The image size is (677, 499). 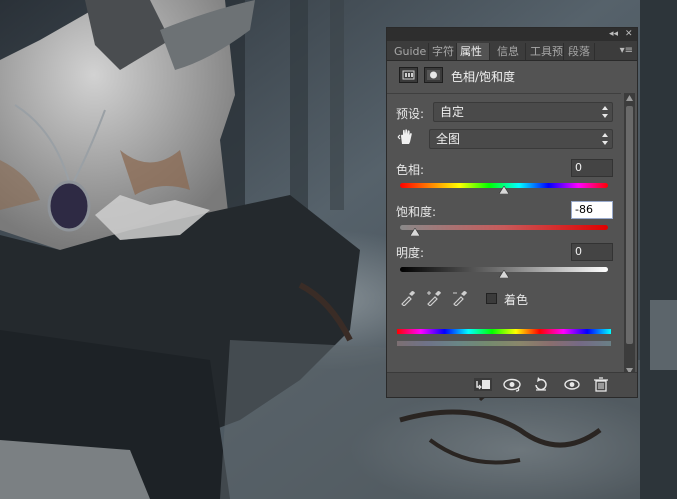 What do you see at coordinates (572, 384) in the screenshot?
I see `visibility-eye-icon` at bounding box center [572, 384].